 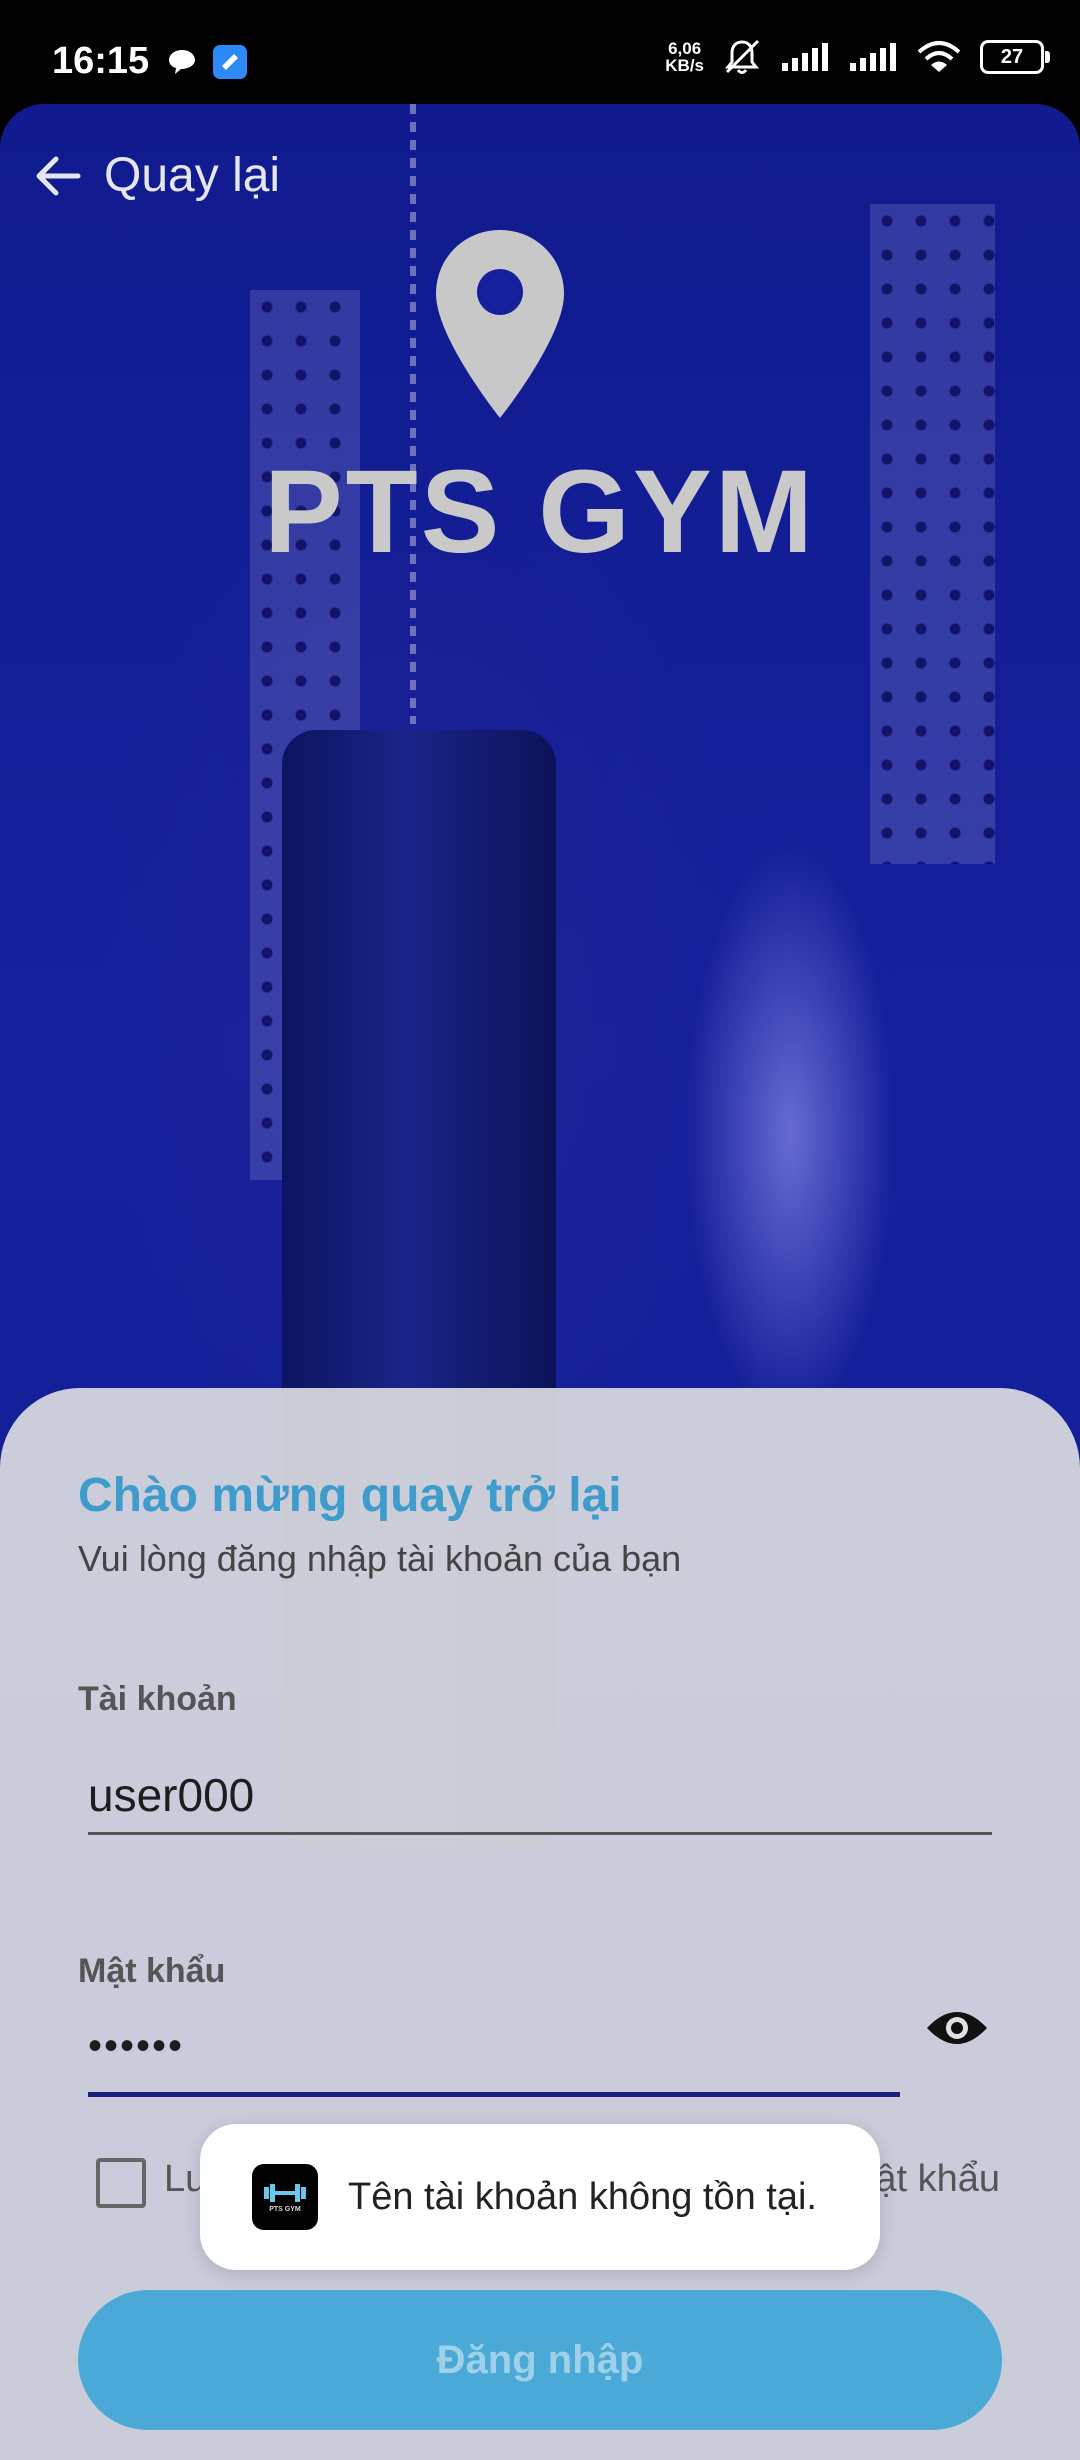 I want to click on wifi-icon, so click(x=939, y=56).